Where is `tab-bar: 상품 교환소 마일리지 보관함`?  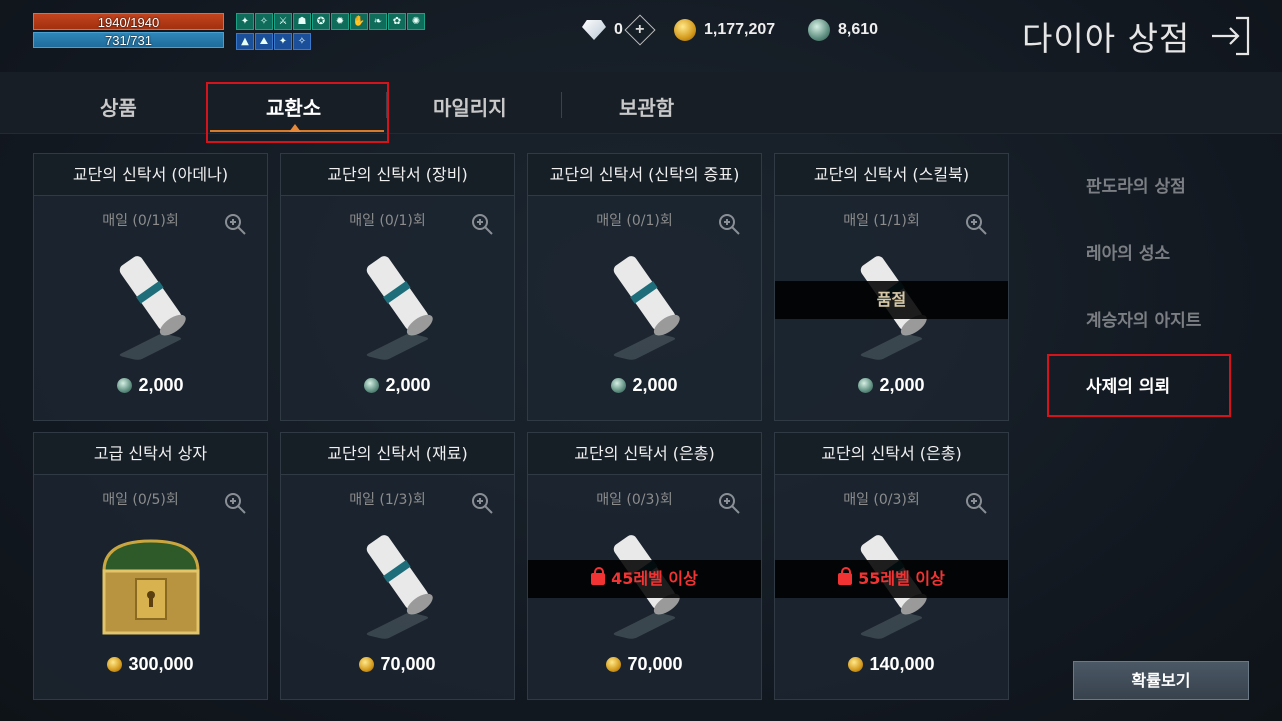
tab-bar: 상품 교환소 마일리지 보관함 is located at coordinates (641, 103).